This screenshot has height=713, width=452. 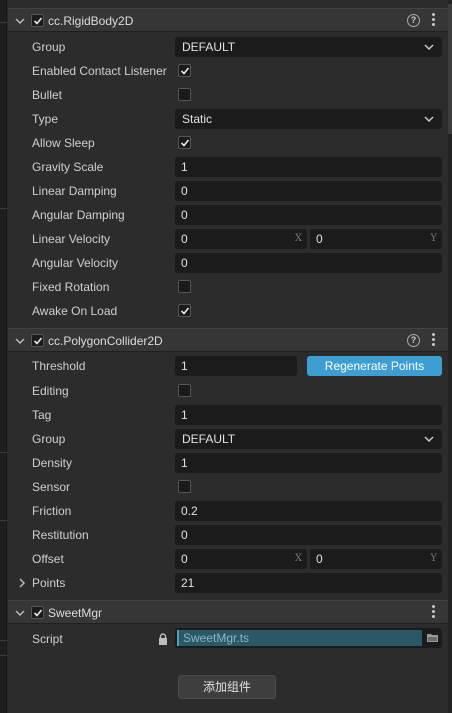 What do you see at coordinates (228, 612) in the screenshot?
I see `sweetmgr-header: SweetMgr` at bounding box center [228, 612].